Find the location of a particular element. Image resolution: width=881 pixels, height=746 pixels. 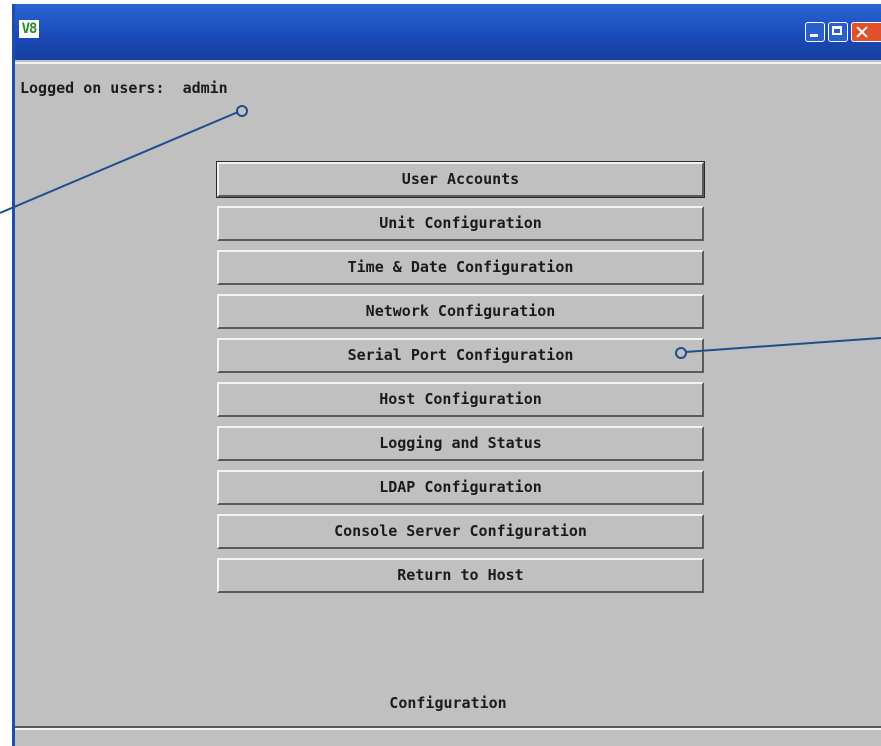

logging-and-status-button: Logging and Status is located at coordinates (460, 443).